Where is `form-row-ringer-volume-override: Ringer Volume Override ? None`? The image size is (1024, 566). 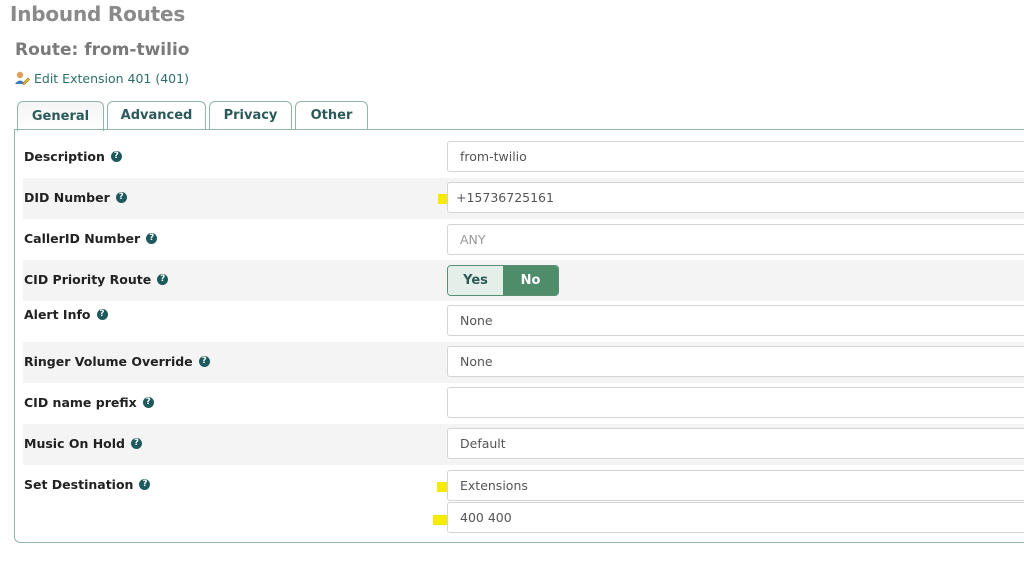
form-row-ringer-volume-override: Ringer Volume Override ? None is located at coordinates (523, 362).